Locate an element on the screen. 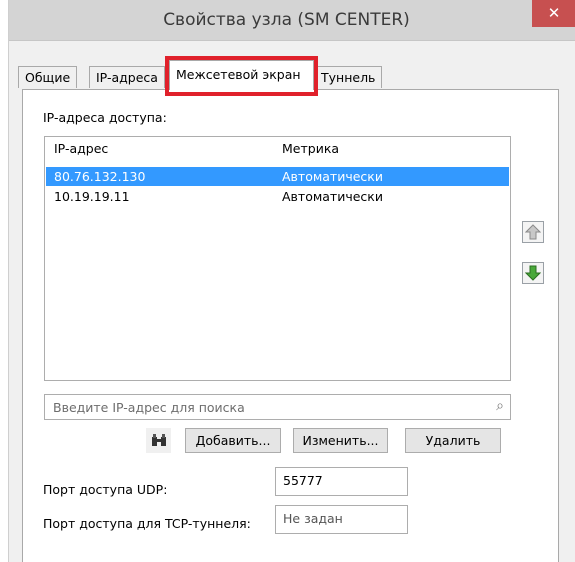 This screenshot has width=575, height=562. move-down-button is located at coordinates (533, 273).